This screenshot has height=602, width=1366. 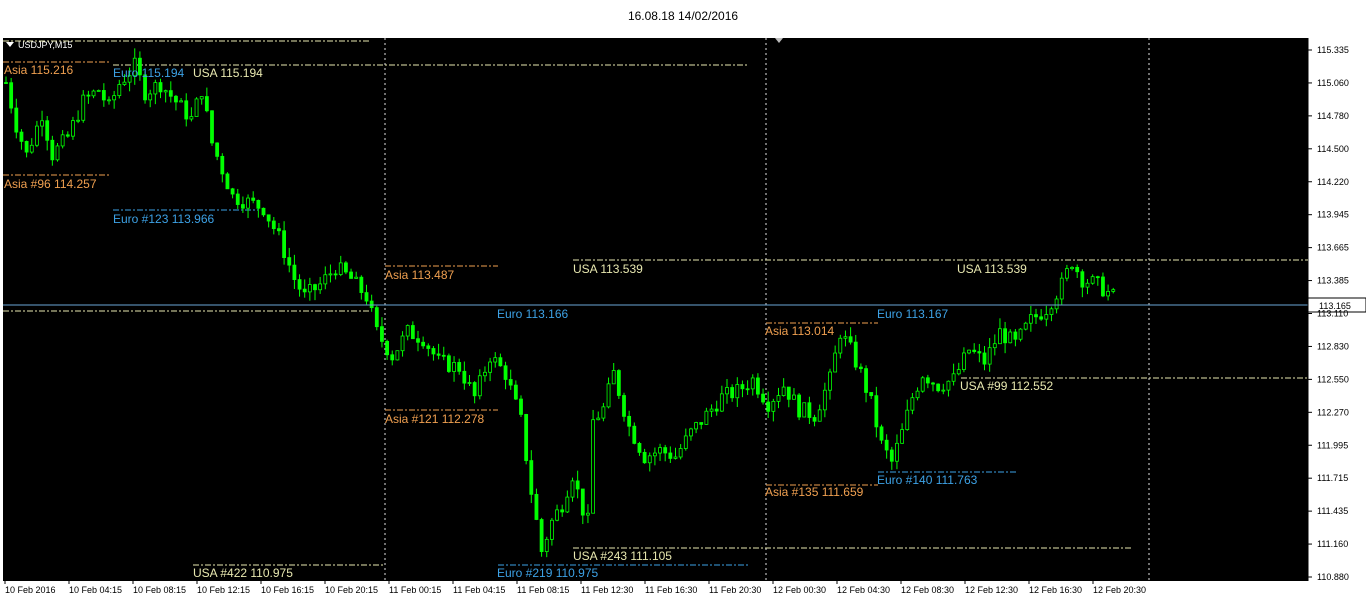 I want to click on price-tick-label: 111.995, so click(x=1332, y=445).